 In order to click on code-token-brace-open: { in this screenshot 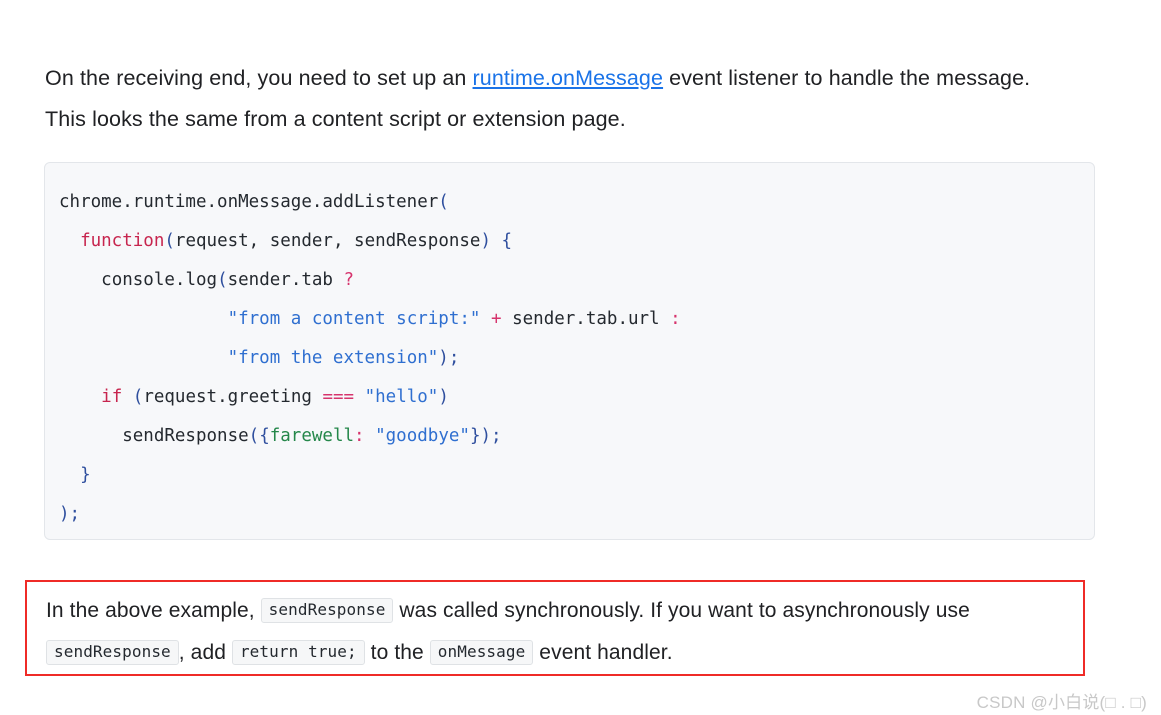, I will do `click(502, 241)`.